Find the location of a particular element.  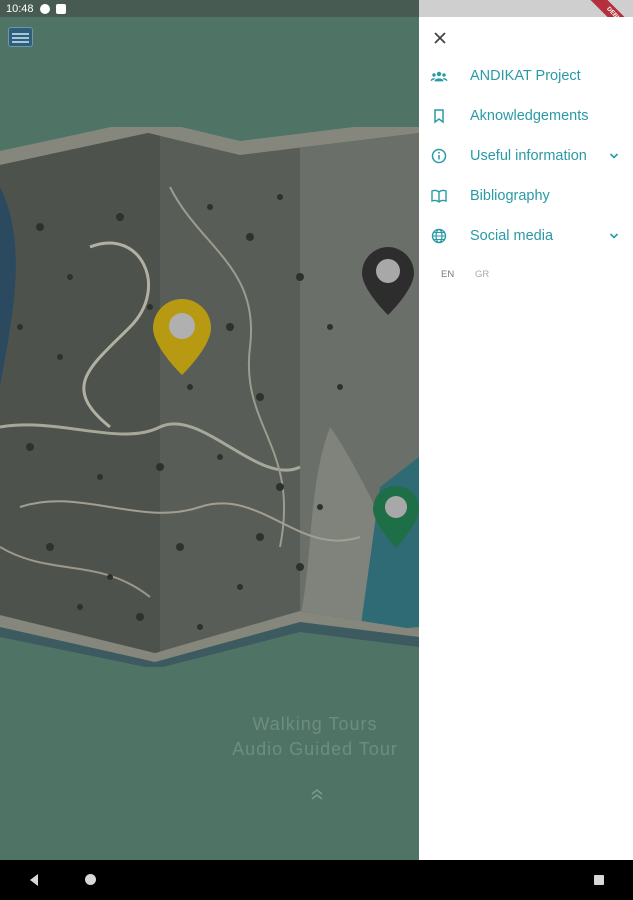

people-icon is located at coordinates (439, 76).